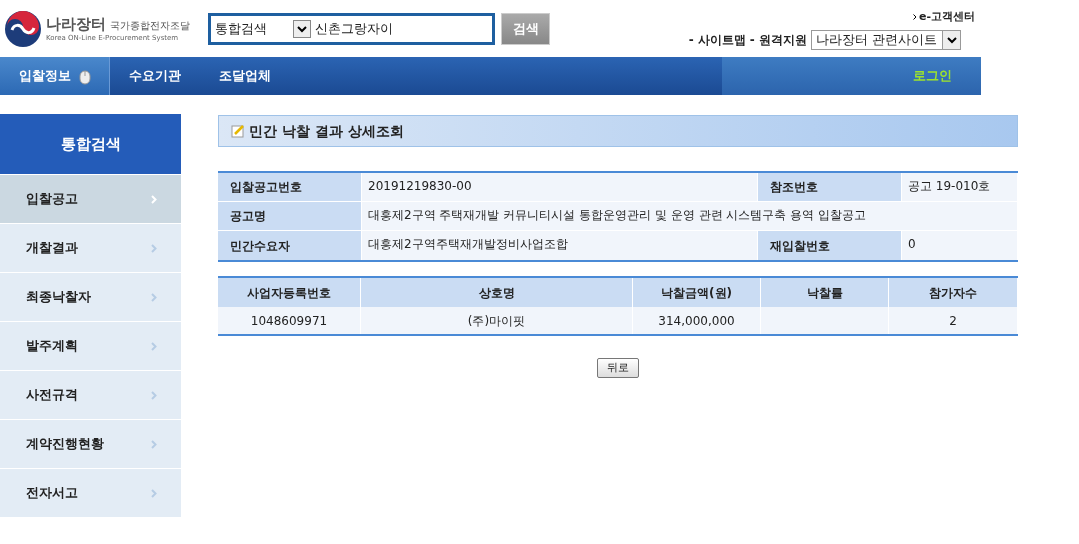 This screenshot has height=544, width=1079. Describe the element at coordinates (23, 28) in the screenshot. I see `logo-icon` at that location.